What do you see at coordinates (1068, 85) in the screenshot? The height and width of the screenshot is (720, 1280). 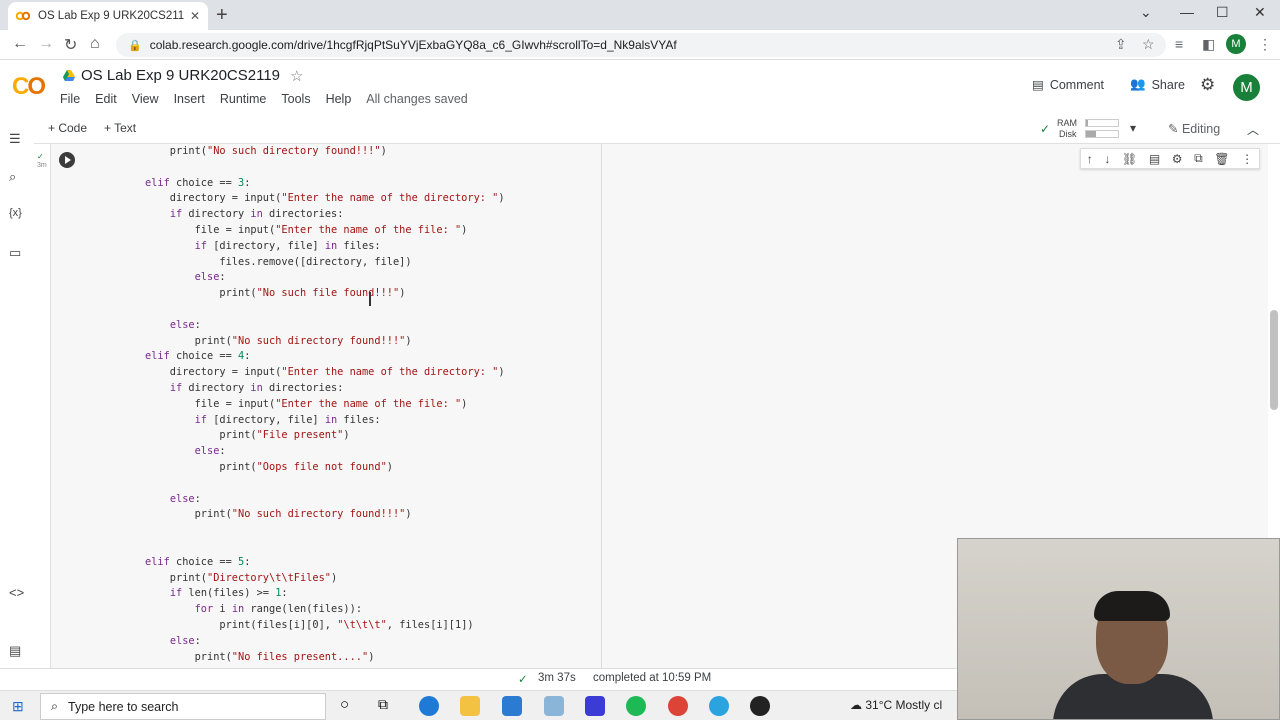 I see `comment-button: ▤ Comment` at bounding box center [1068, 85].